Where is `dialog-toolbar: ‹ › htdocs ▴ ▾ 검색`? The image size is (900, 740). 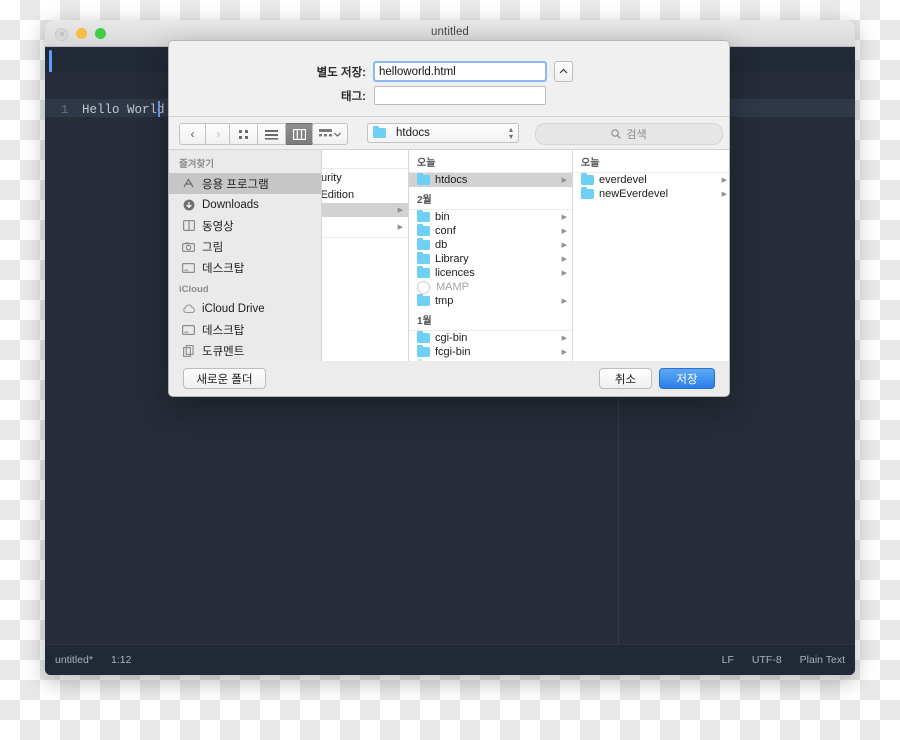 dialog-toolbar: ‹ › htdocs ▴ ▾ 검색 is located at coordinates (449, 133).